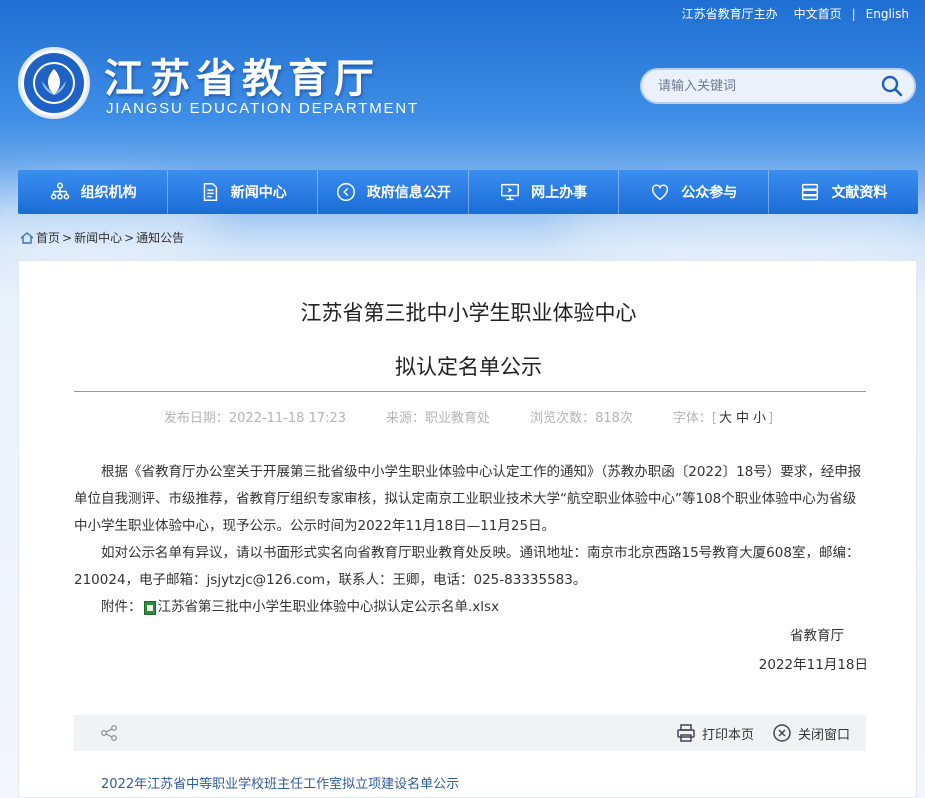 This screenshot has height=798, width=925. Describe the element at coordinates (725, 418) in the screenshot. I see `font-large-button: 大` at that location.